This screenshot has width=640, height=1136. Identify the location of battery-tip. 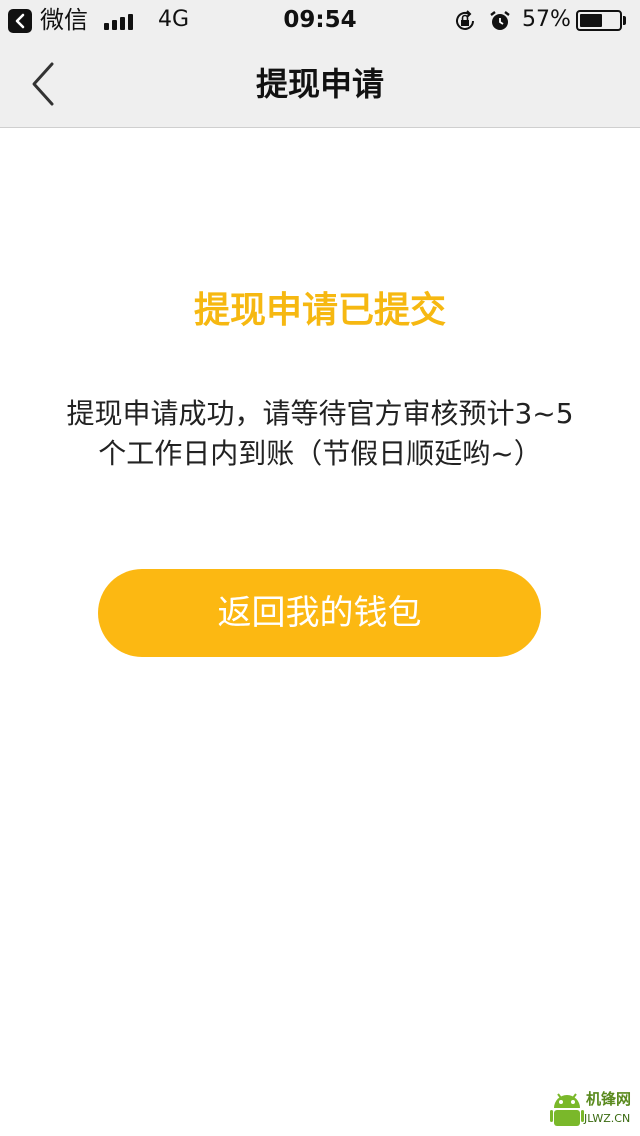
(624, 20).